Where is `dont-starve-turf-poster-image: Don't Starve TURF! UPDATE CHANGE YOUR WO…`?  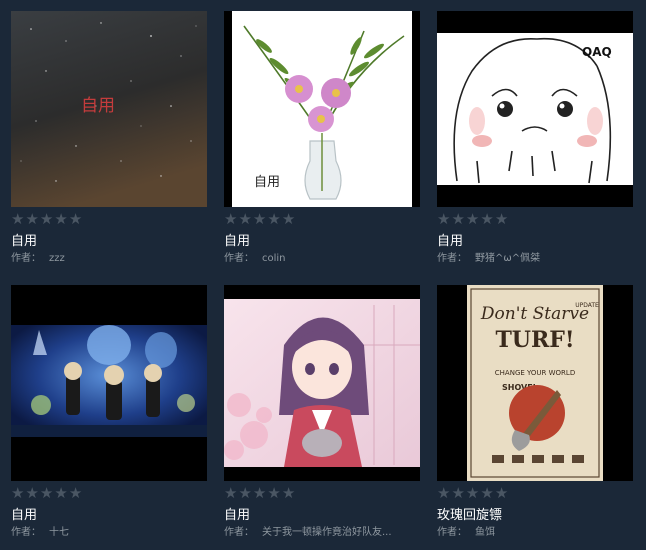 dont-starve-turf-poster-image: Don't Starve TURF! UPDATE CHANGE YOUR WO… is located at coordinates (535, 383).